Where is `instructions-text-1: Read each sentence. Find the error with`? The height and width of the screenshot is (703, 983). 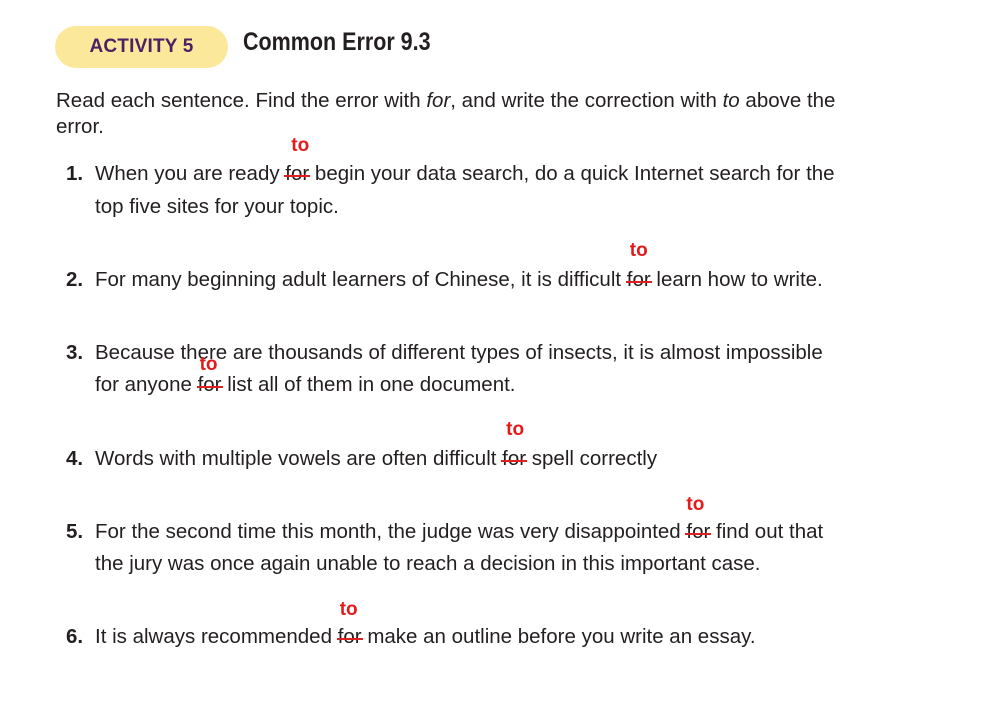 instructions-text-1: Read each sentence. Find the error with is located at coordinates (241, 100).